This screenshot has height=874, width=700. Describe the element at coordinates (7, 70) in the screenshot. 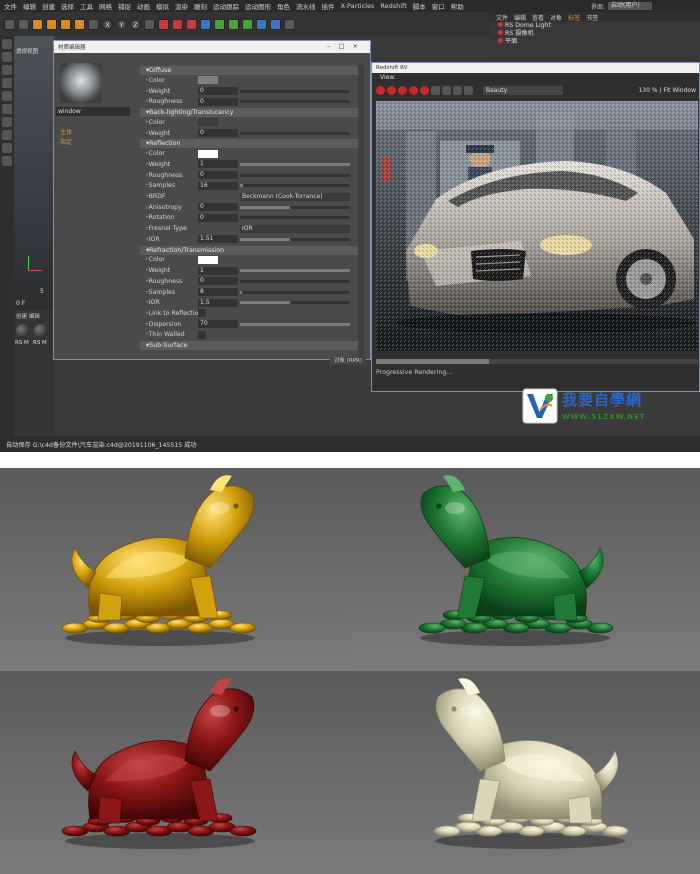

I see `texture-mode-icon` at that location.